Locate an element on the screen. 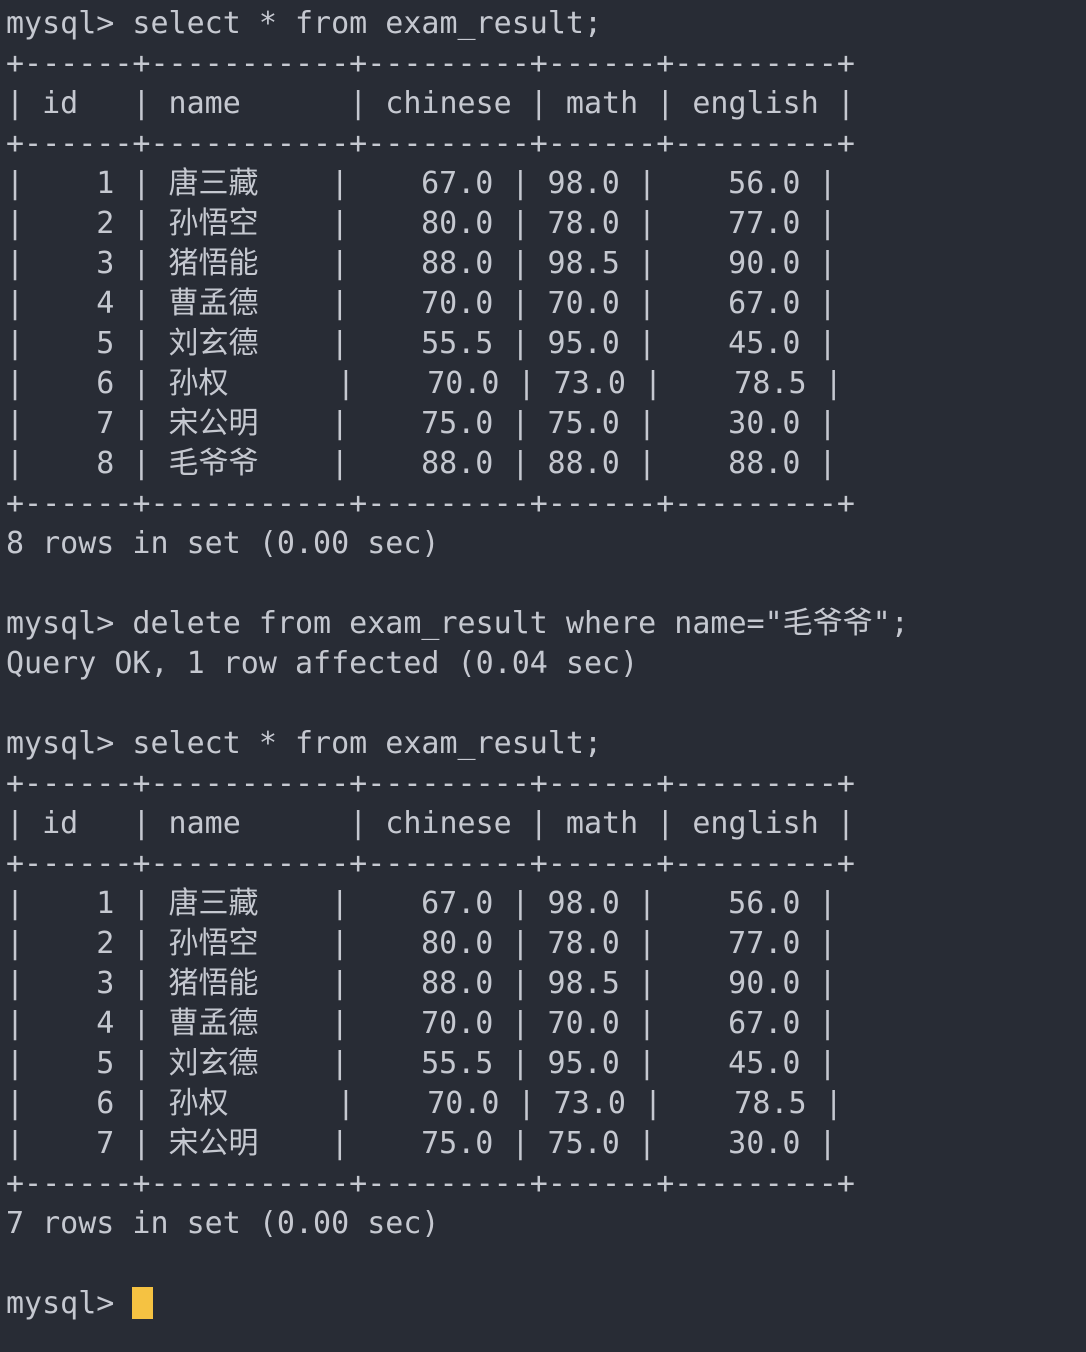 The image size is (1086, 1352). prompt-text: mysql> is located at coordinates (69, 1303).